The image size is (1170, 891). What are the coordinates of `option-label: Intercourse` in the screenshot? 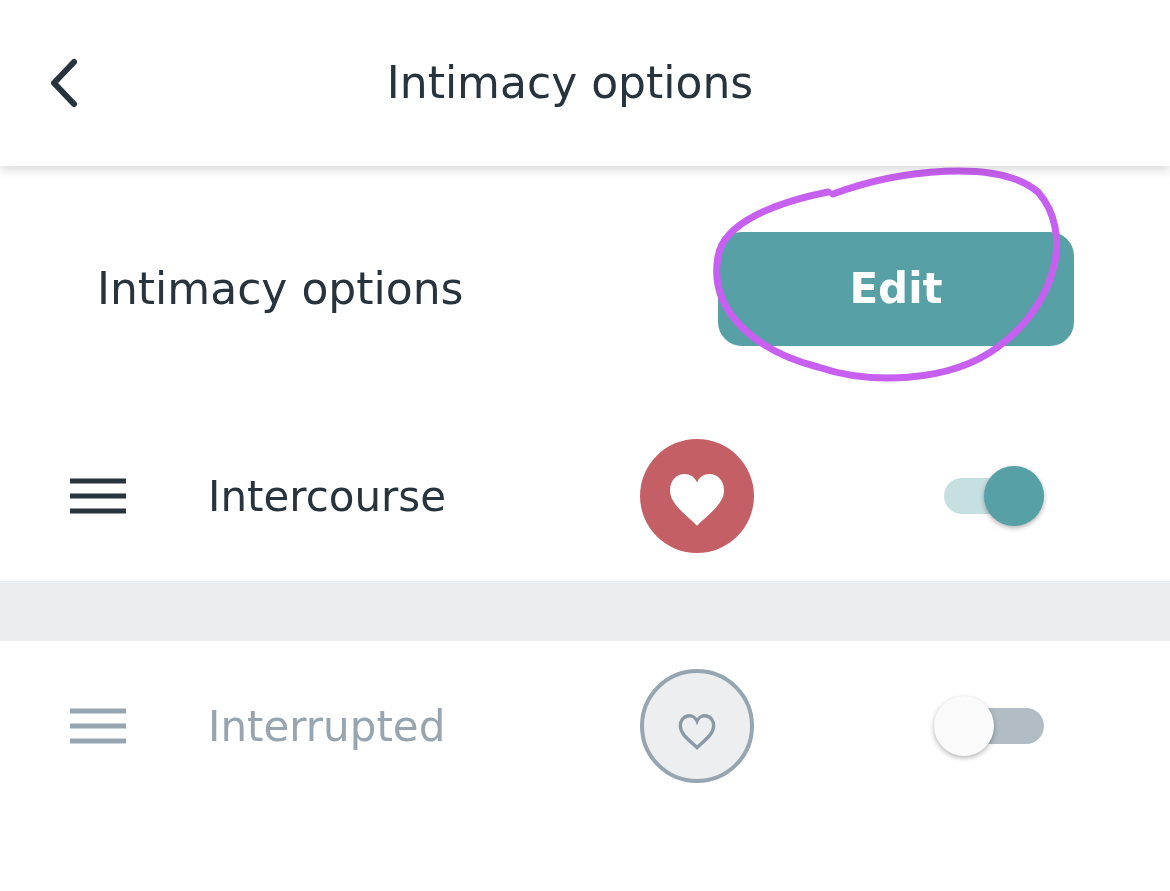 It's located at (328, 496).